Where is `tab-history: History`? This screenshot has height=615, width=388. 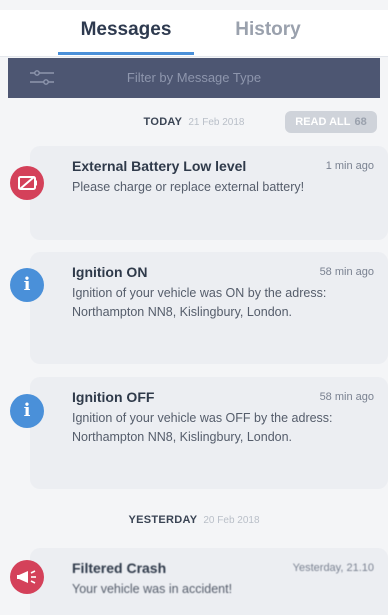
tab-history: History is located at coordinates (268, 30).